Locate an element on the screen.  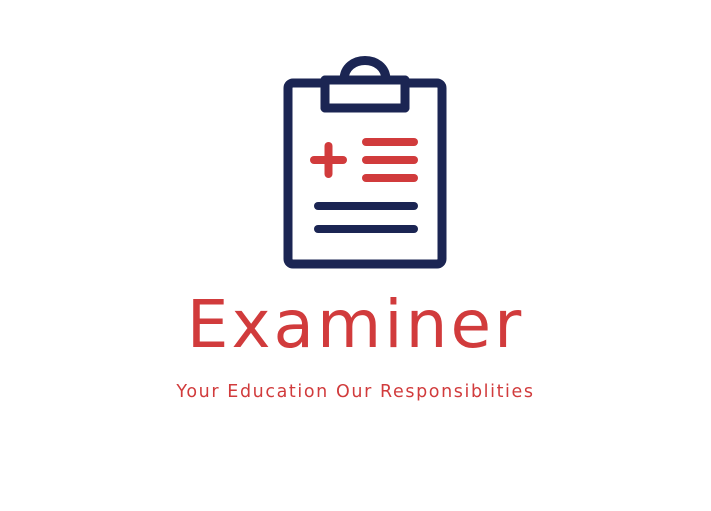
brand-name: Examiner is located at coordinates (355, 324).